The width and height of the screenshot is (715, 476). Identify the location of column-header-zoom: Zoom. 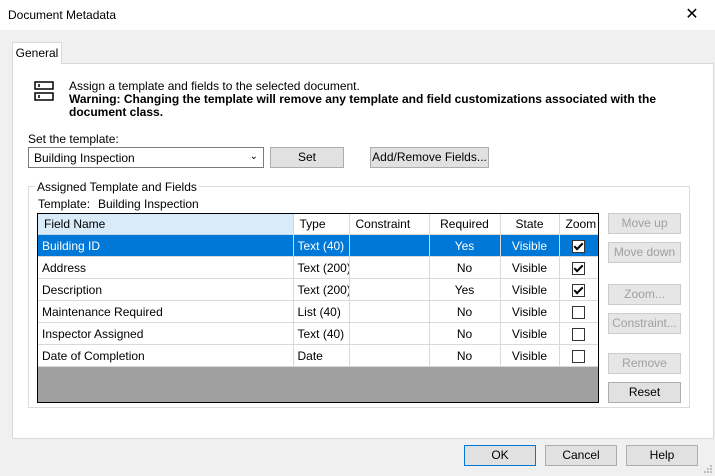
(578, 224).